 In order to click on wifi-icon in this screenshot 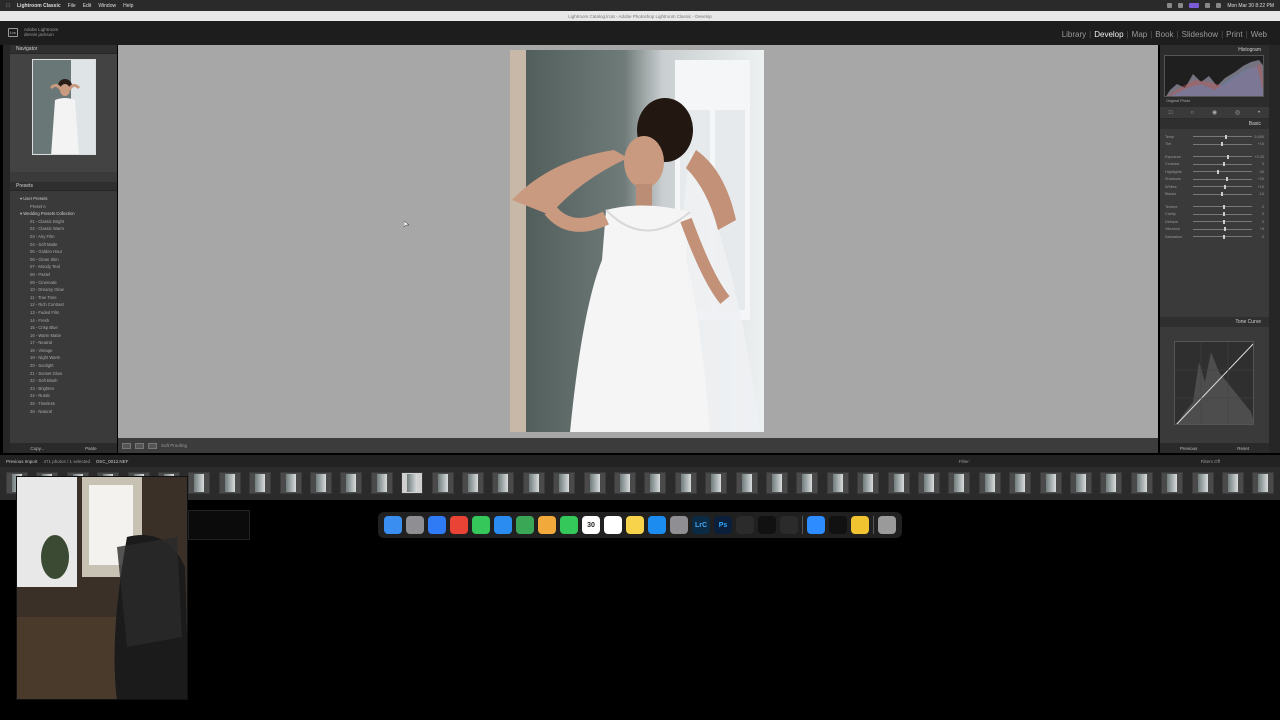, I will do `click(1181, 5)`.